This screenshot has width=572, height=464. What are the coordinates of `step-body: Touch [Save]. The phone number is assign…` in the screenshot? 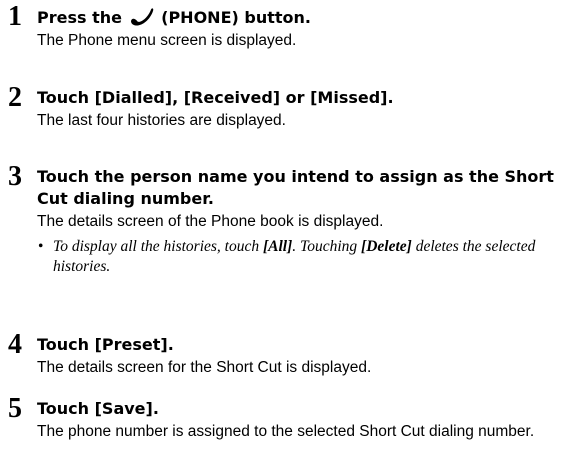 It's located at (301, 420).